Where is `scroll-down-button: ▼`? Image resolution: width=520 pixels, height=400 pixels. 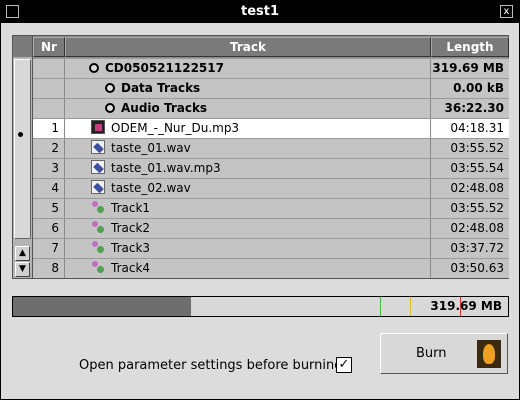
scroll-down-button: ▼ is located at coordinates (22, 269).